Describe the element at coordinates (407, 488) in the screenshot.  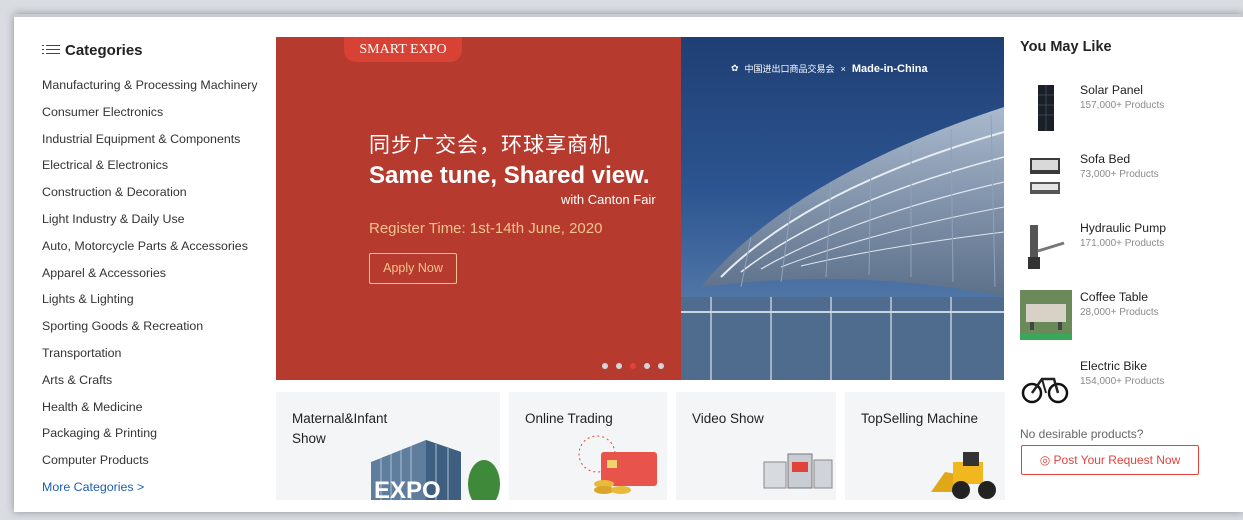
I see `tile-expo-overlay: EXPO` at that location.